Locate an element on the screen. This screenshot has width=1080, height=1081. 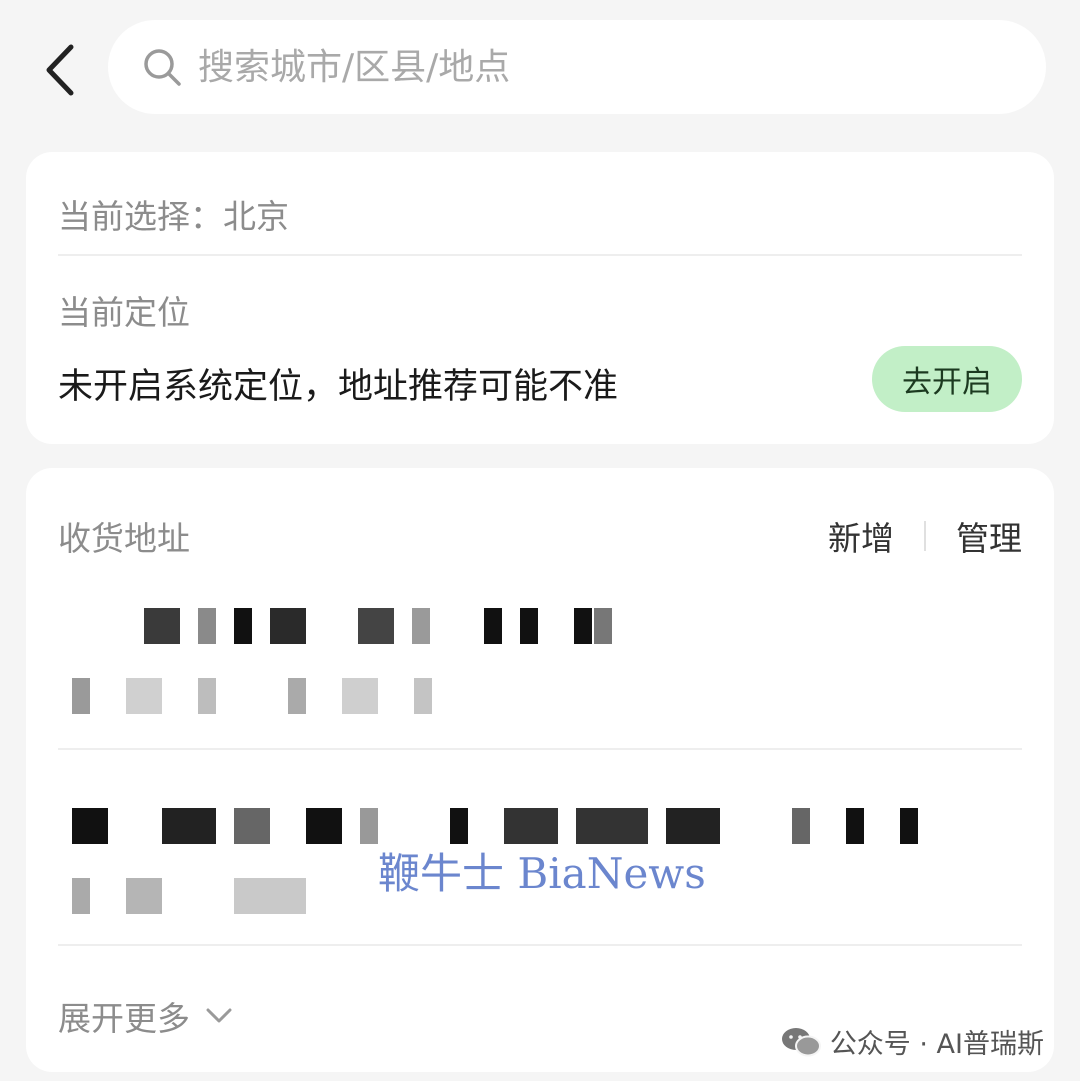
expand-more-button: 展开更多 is located at coordinates (146, 1016).